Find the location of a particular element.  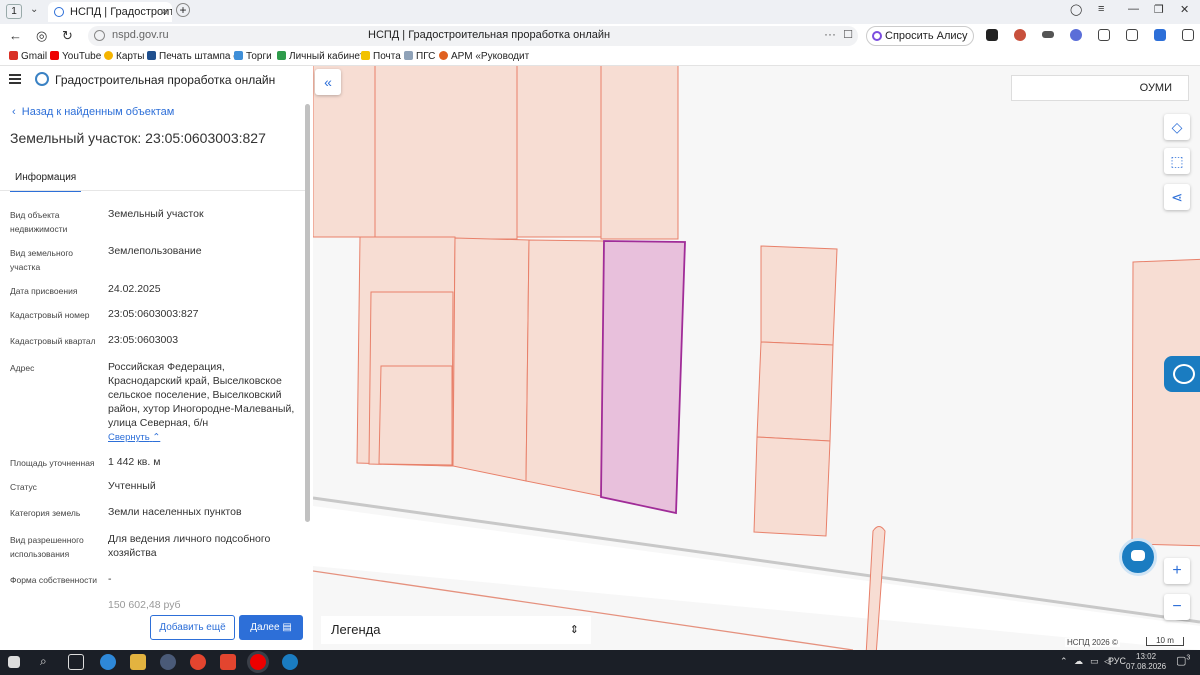

field-label: Адрес is located at coordinates (22, 368).